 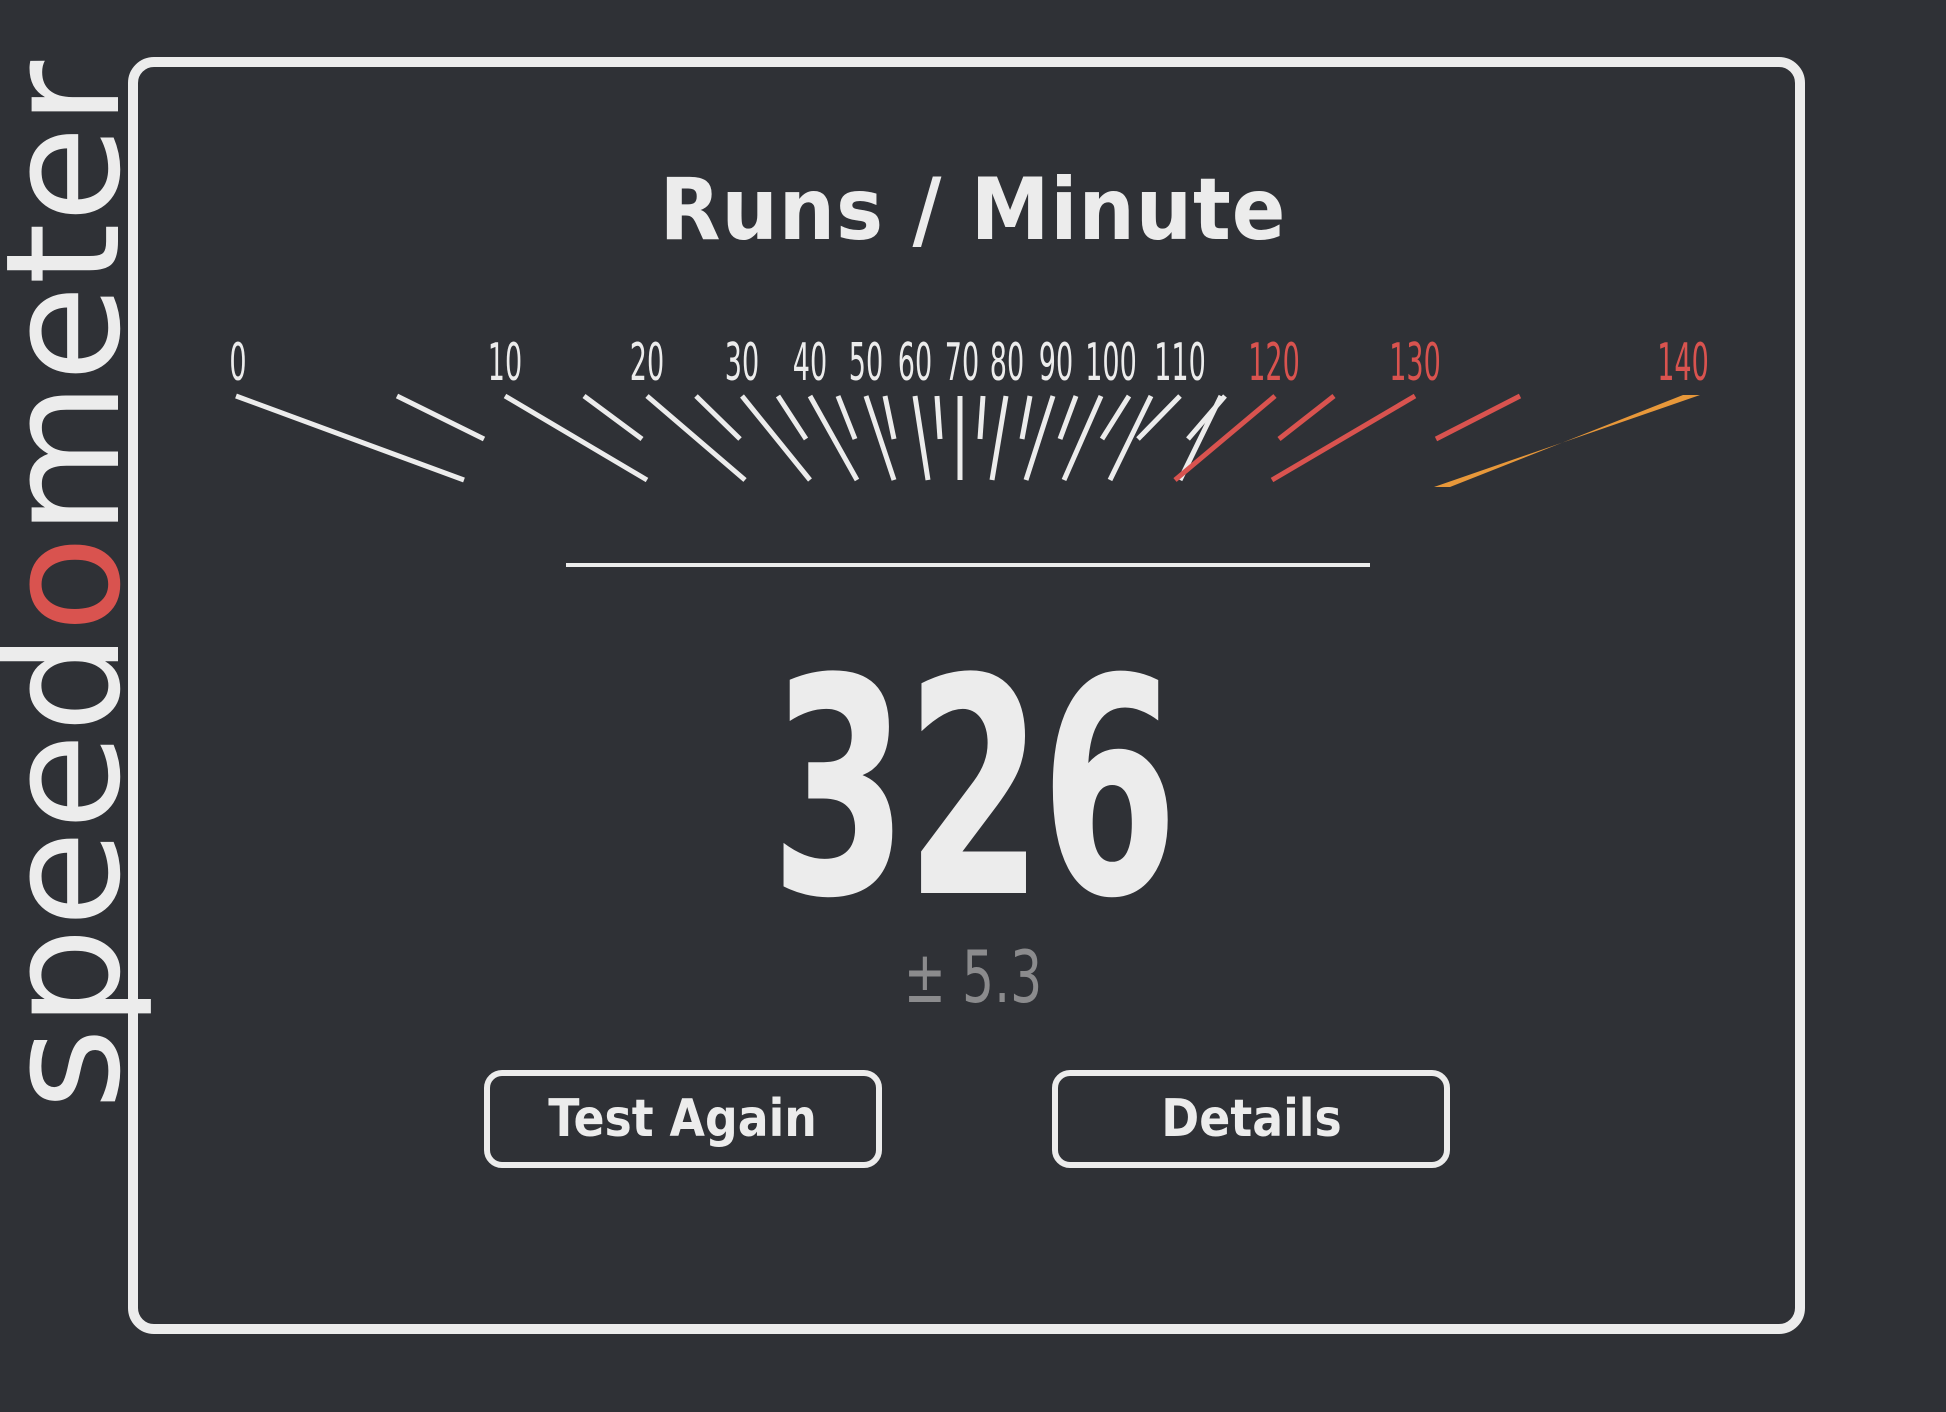 I want to click on gauge-label: 20, so click(x=647, y=362).